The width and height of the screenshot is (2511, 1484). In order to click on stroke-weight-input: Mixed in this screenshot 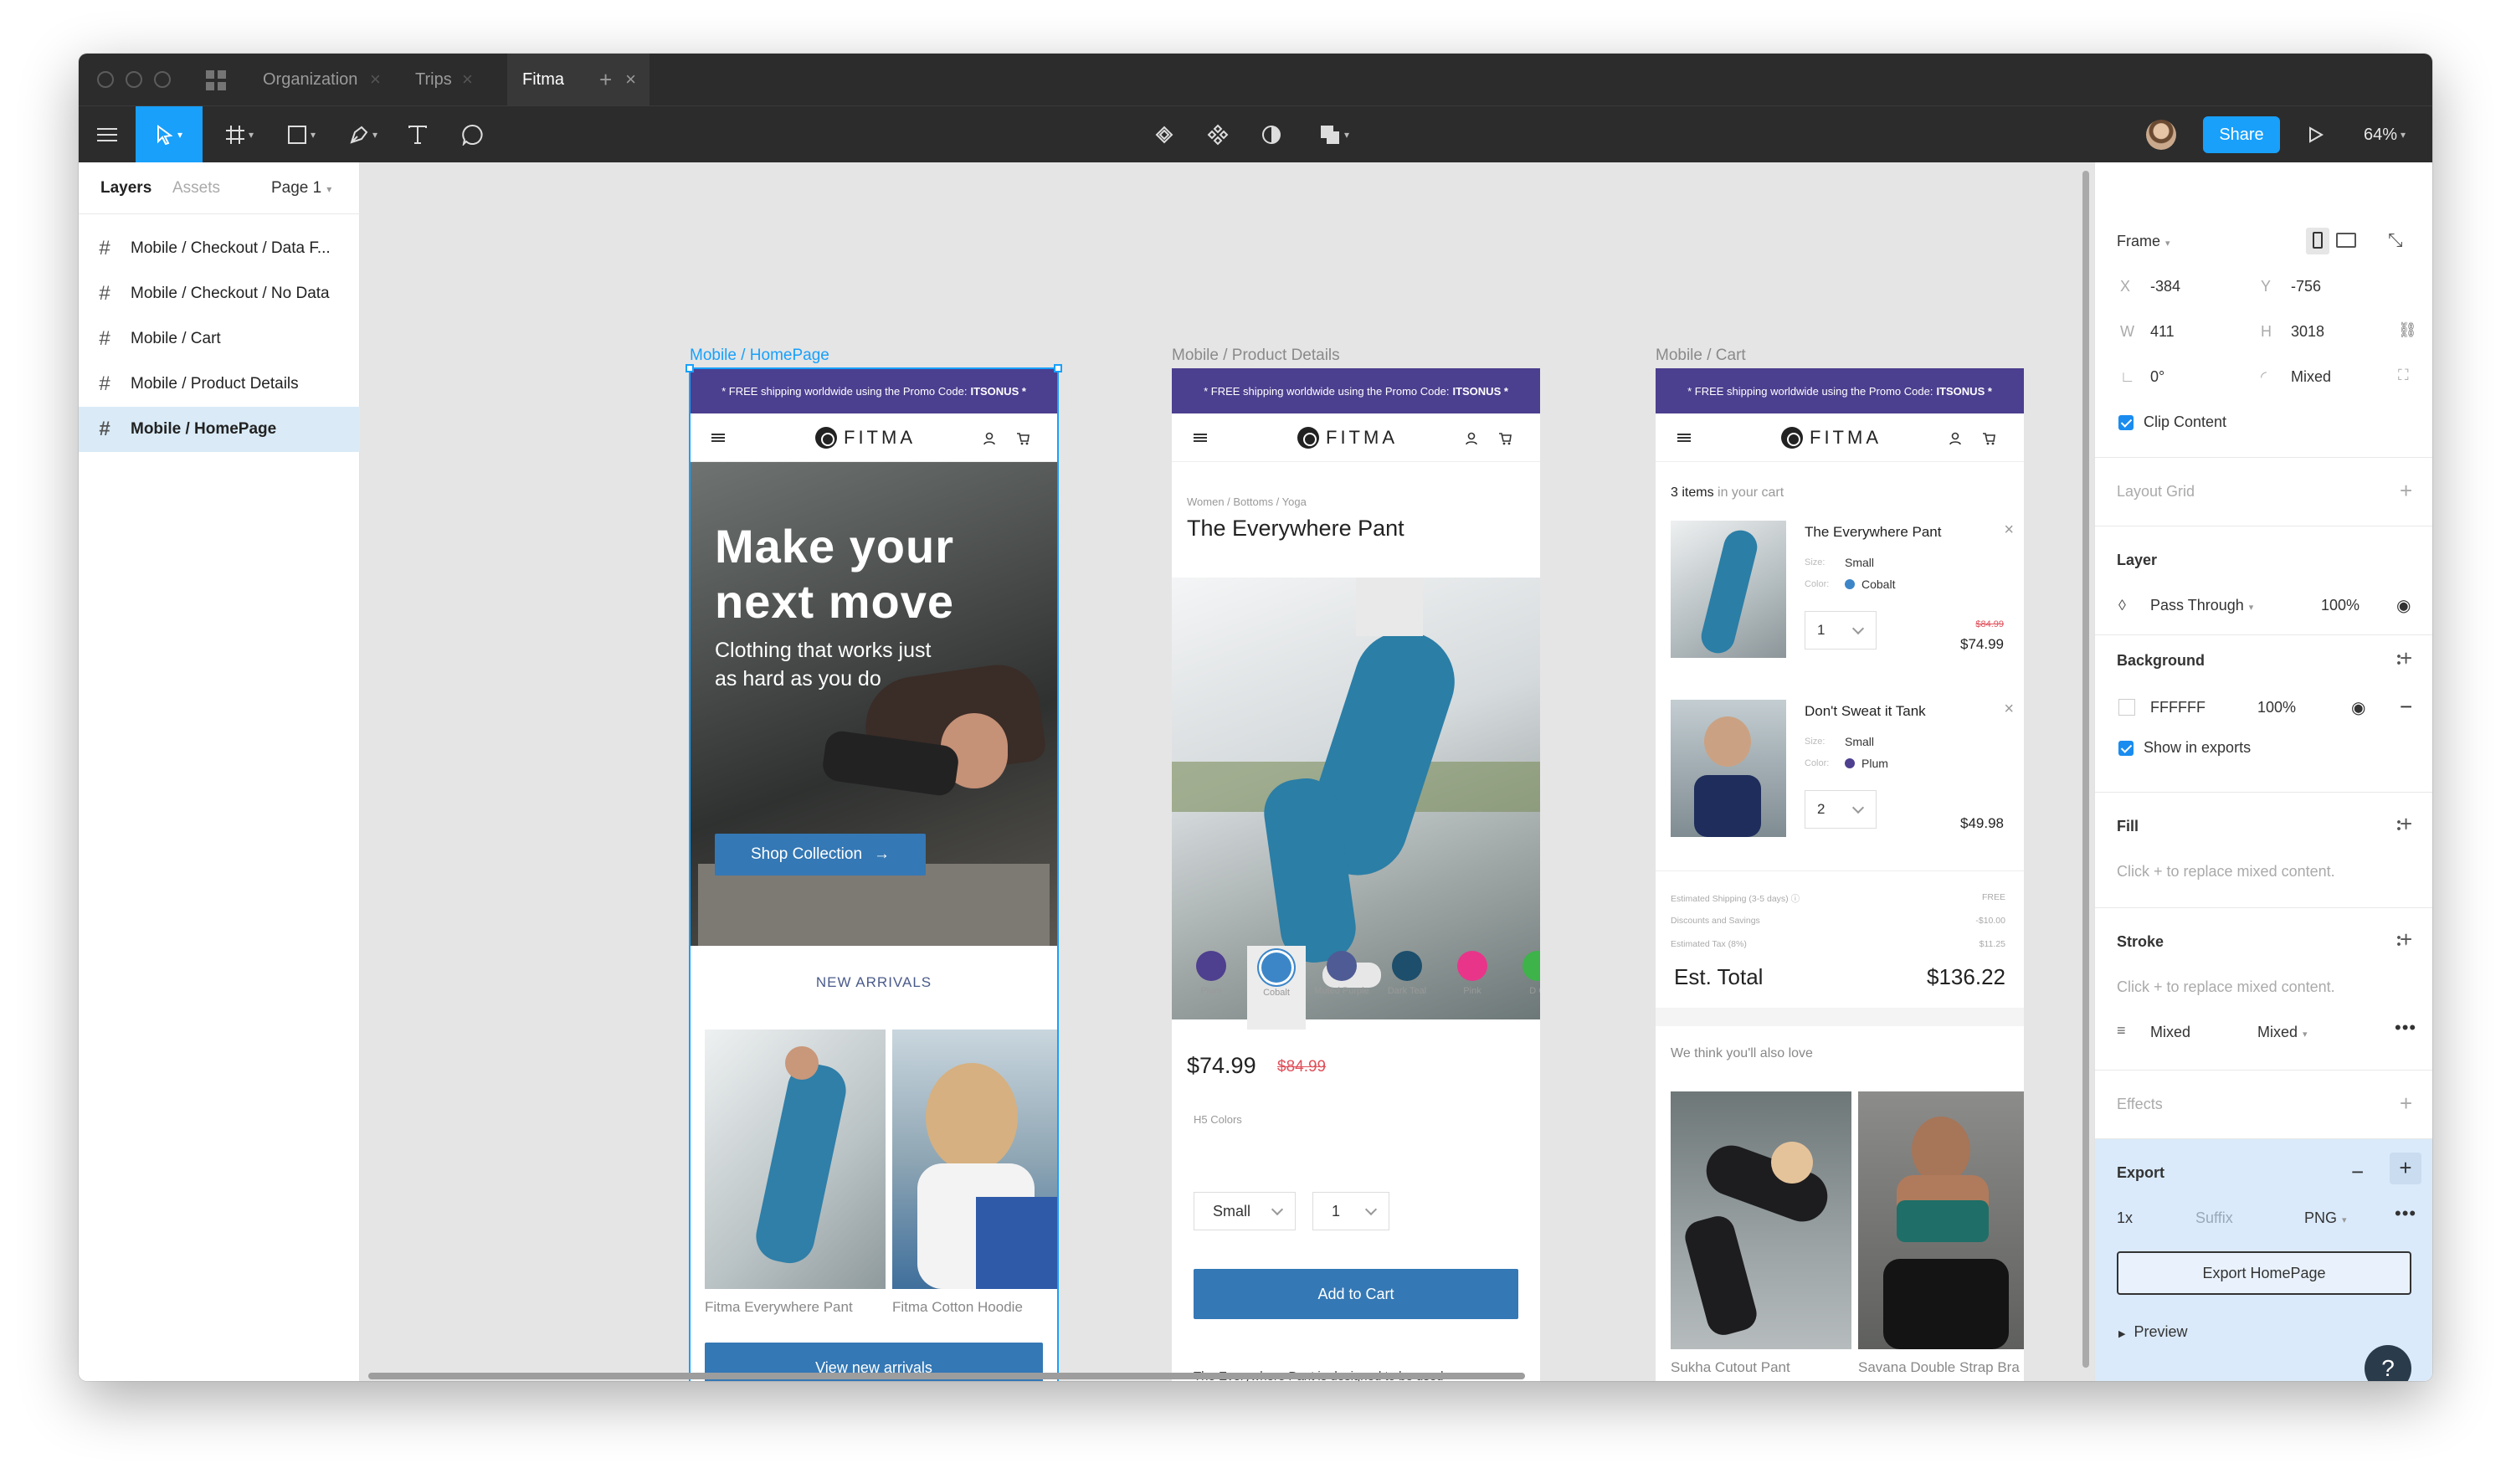, I will do `click(2170, 1032)`.